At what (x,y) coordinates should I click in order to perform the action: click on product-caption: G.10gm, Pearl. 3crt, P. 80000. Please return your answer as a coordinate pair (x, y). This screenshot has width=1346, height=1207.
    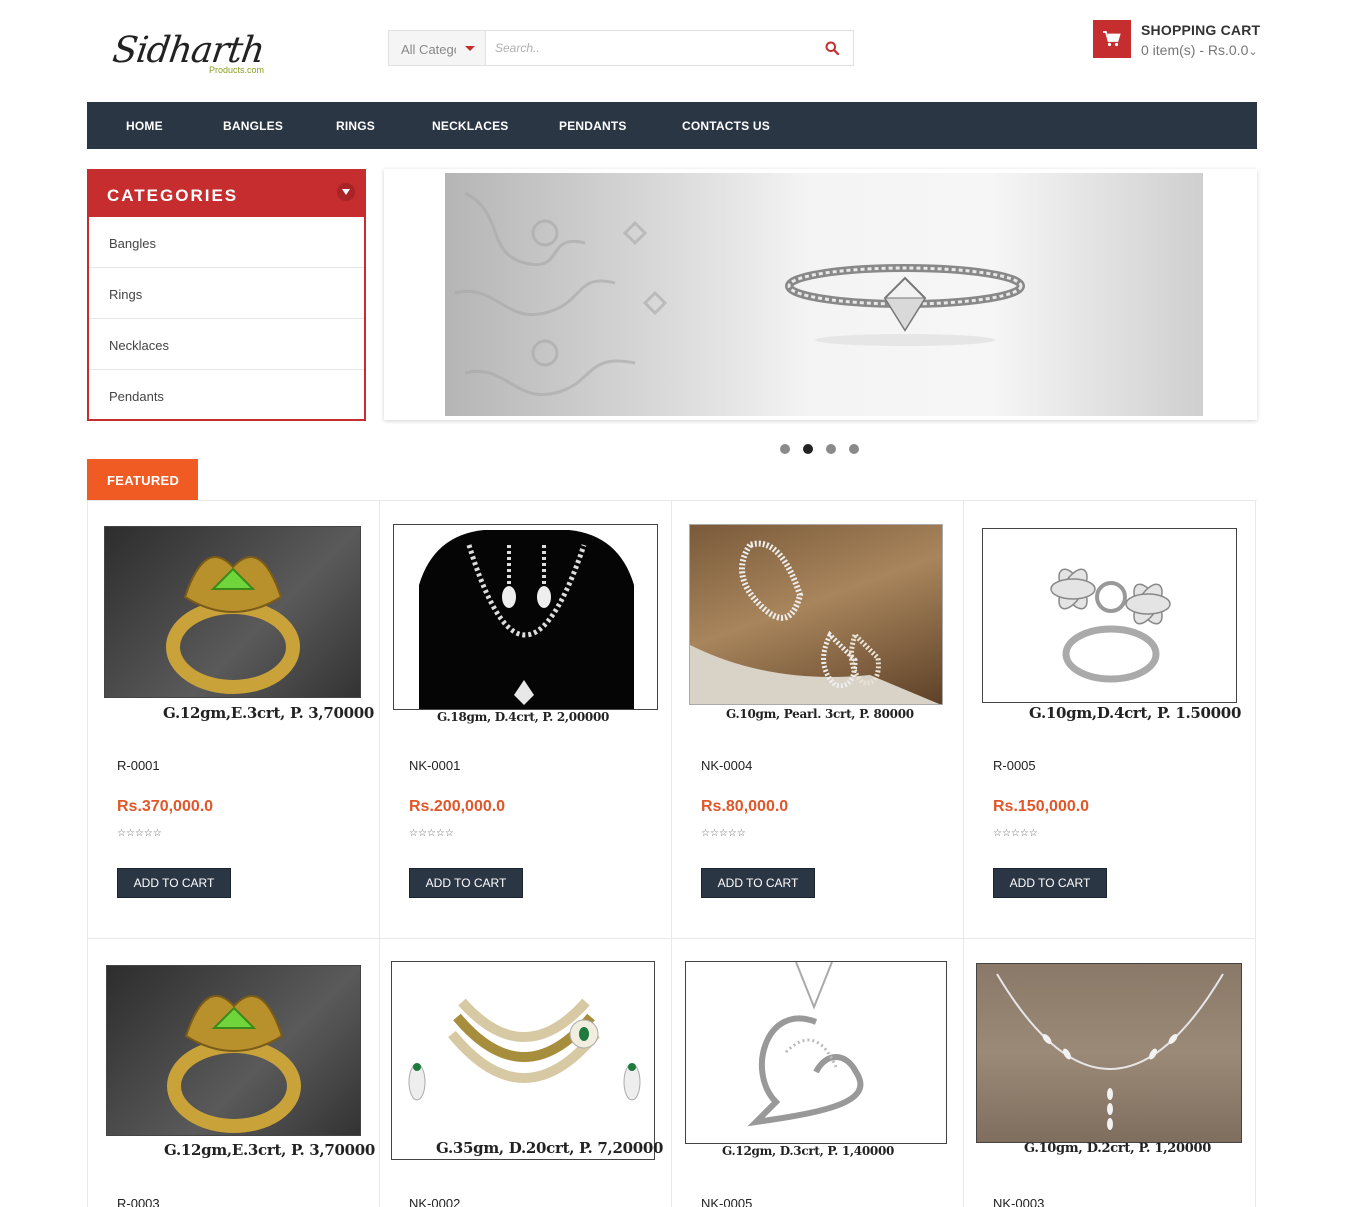
    Looking at the image, I should click on (820, 714).